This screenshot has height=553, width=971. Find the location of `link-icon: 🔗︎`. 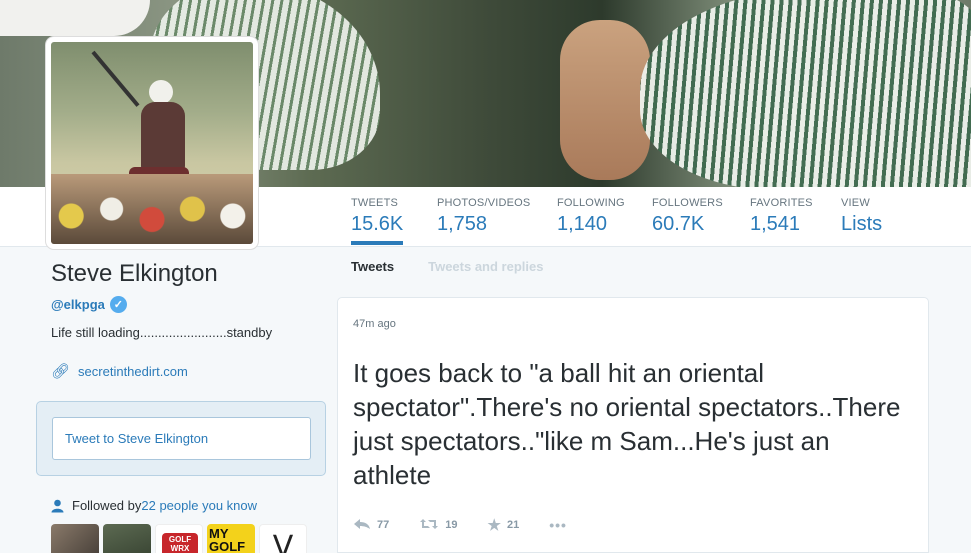

link-icon: 🔗︎ is located at coordinates (61, 371).